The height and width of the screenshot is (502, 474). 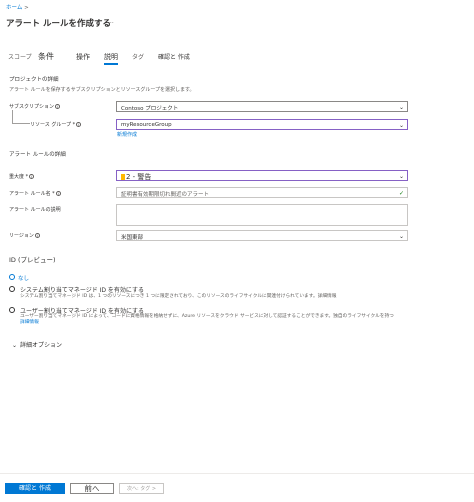 I want to click on region-dropdown: 米国東部 ⌄, so click(x=262, y=235).